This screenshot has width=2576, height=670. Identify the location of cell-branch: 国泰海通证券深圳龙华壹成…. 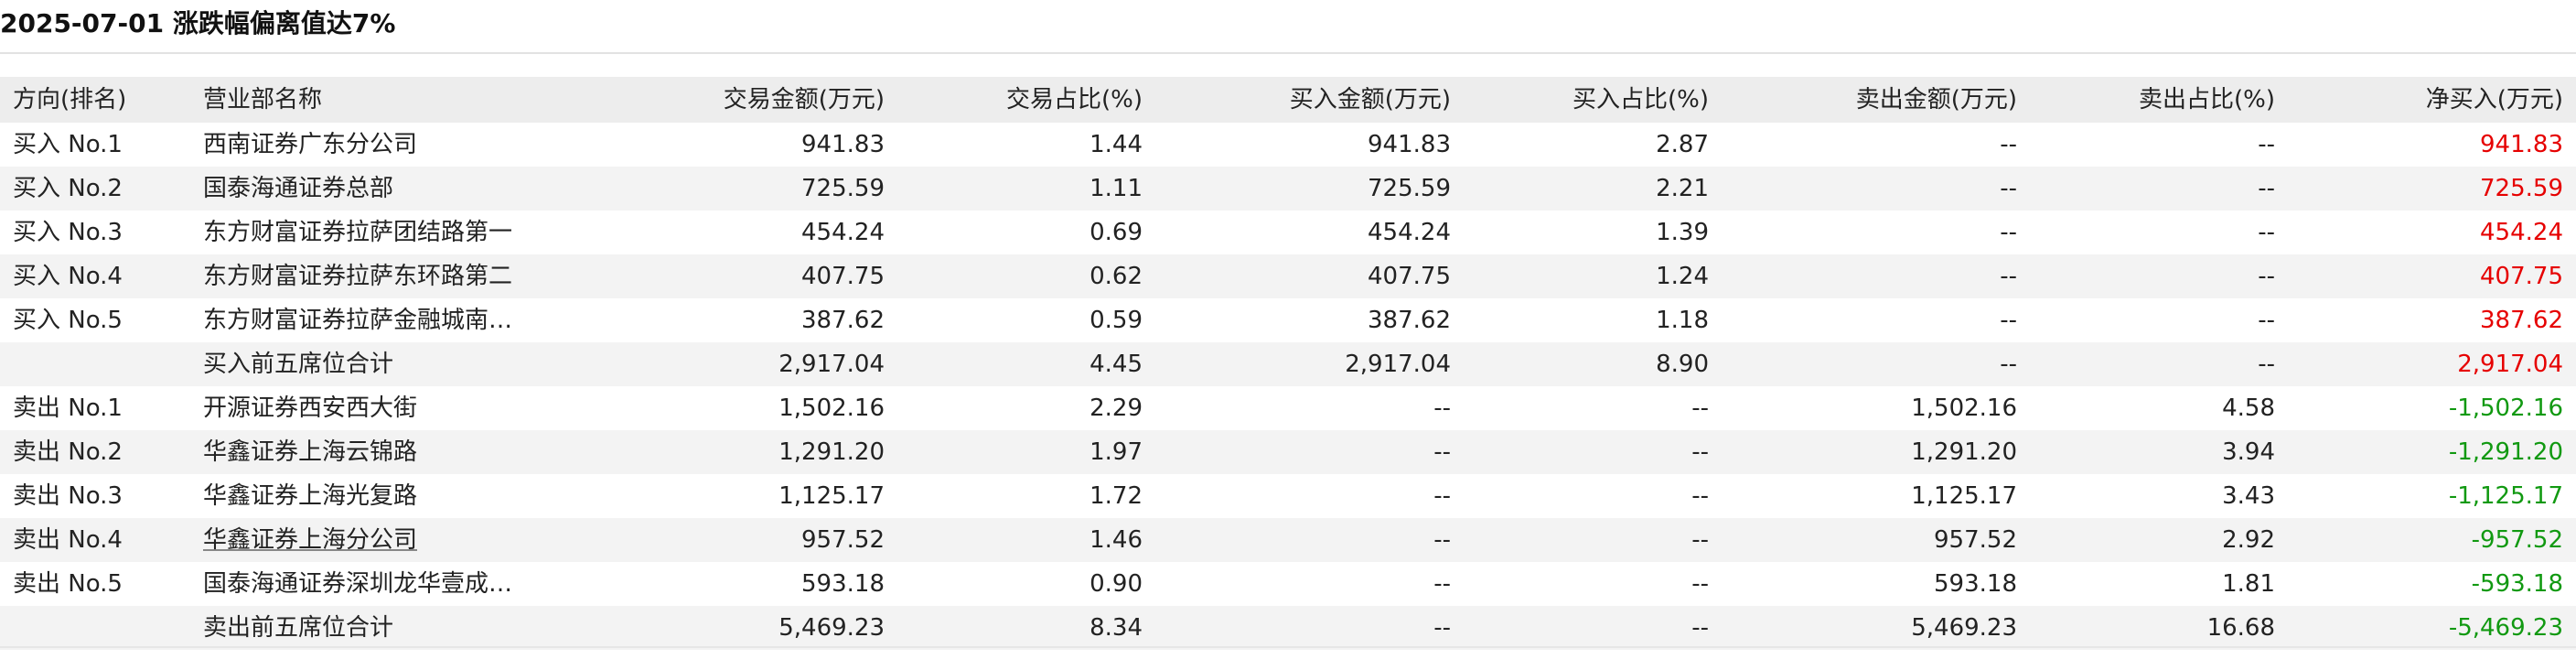
(381, 584).